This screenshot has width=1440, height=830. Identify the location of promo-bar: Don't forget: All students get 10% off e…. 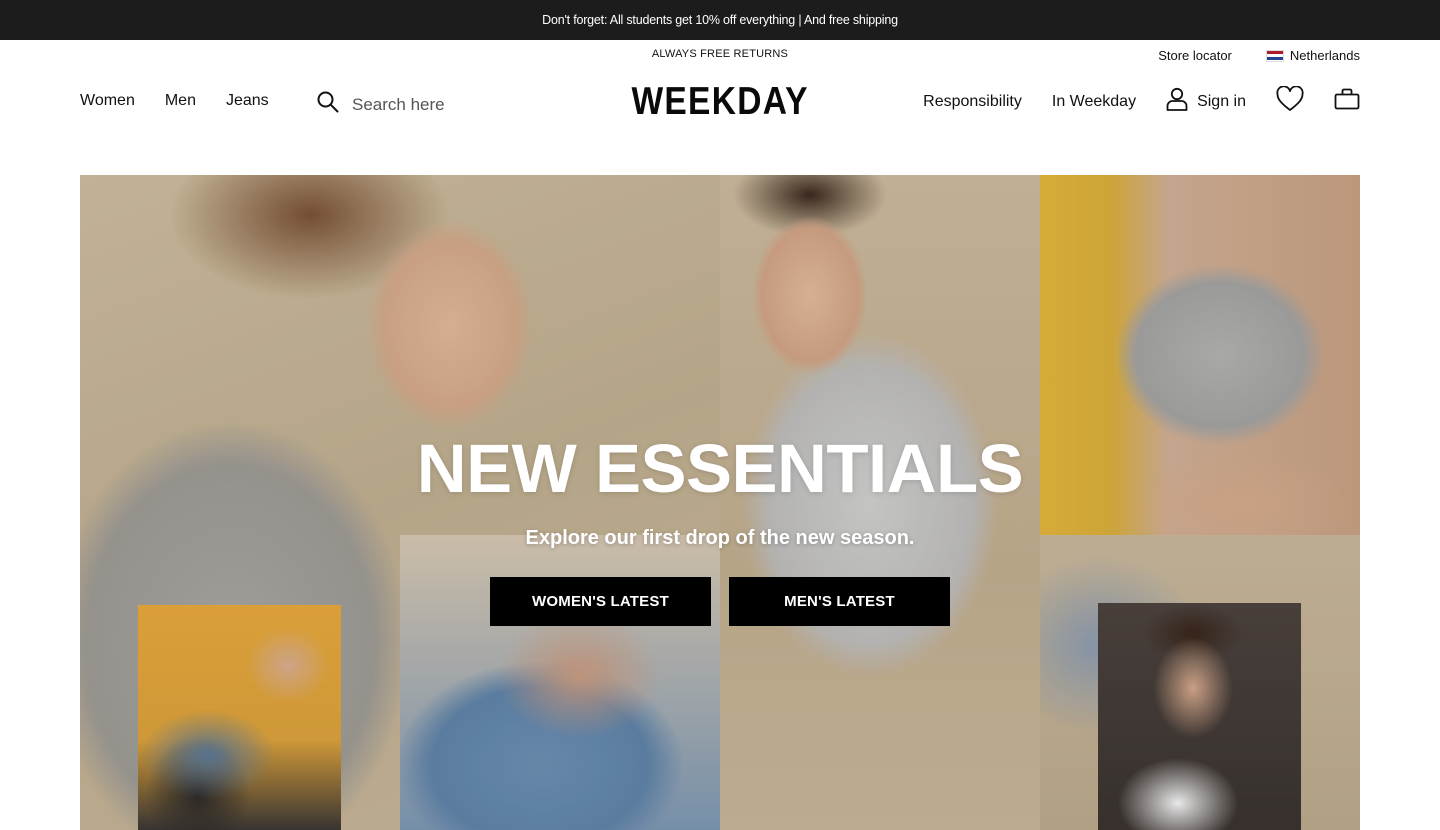
(720, 20).